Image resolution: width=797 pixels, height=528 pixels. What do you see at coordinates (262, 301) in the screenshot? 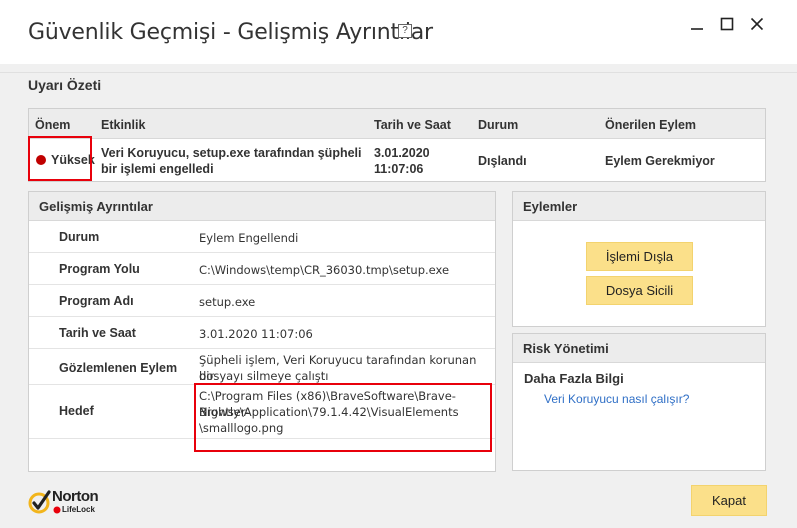
I see `detail-row-program-name: Program Adı setup.exe` at bounding box center [262, 301].